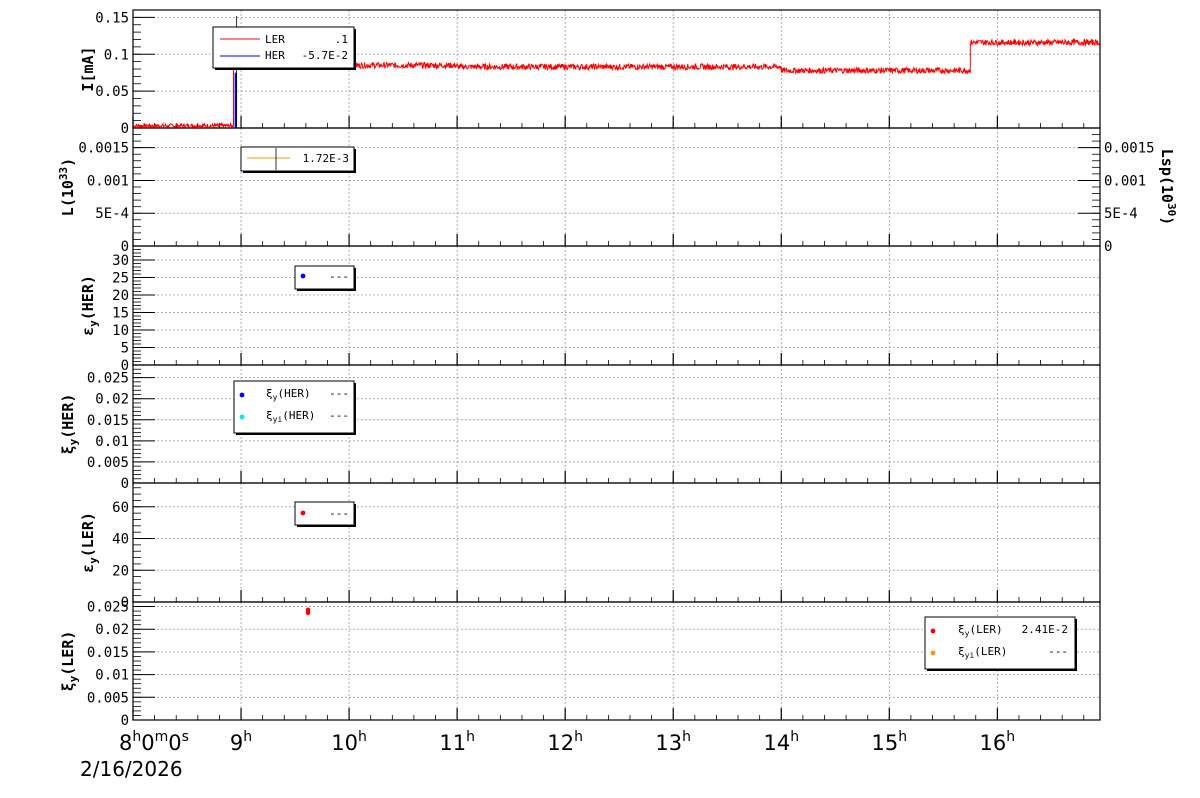  Describe the element at coordinates (1108, 247) in the screenshot. I see `y2-tick-label: 0` at that location.